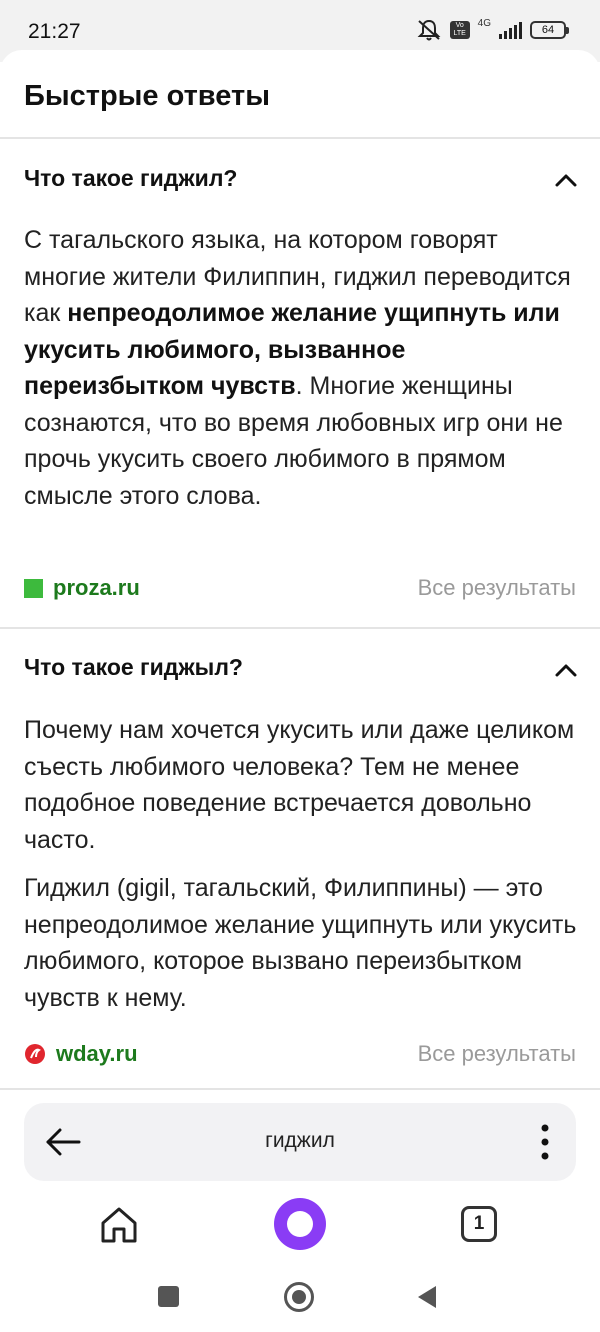  I want to click on home-button-icon, so click(299, 1297).